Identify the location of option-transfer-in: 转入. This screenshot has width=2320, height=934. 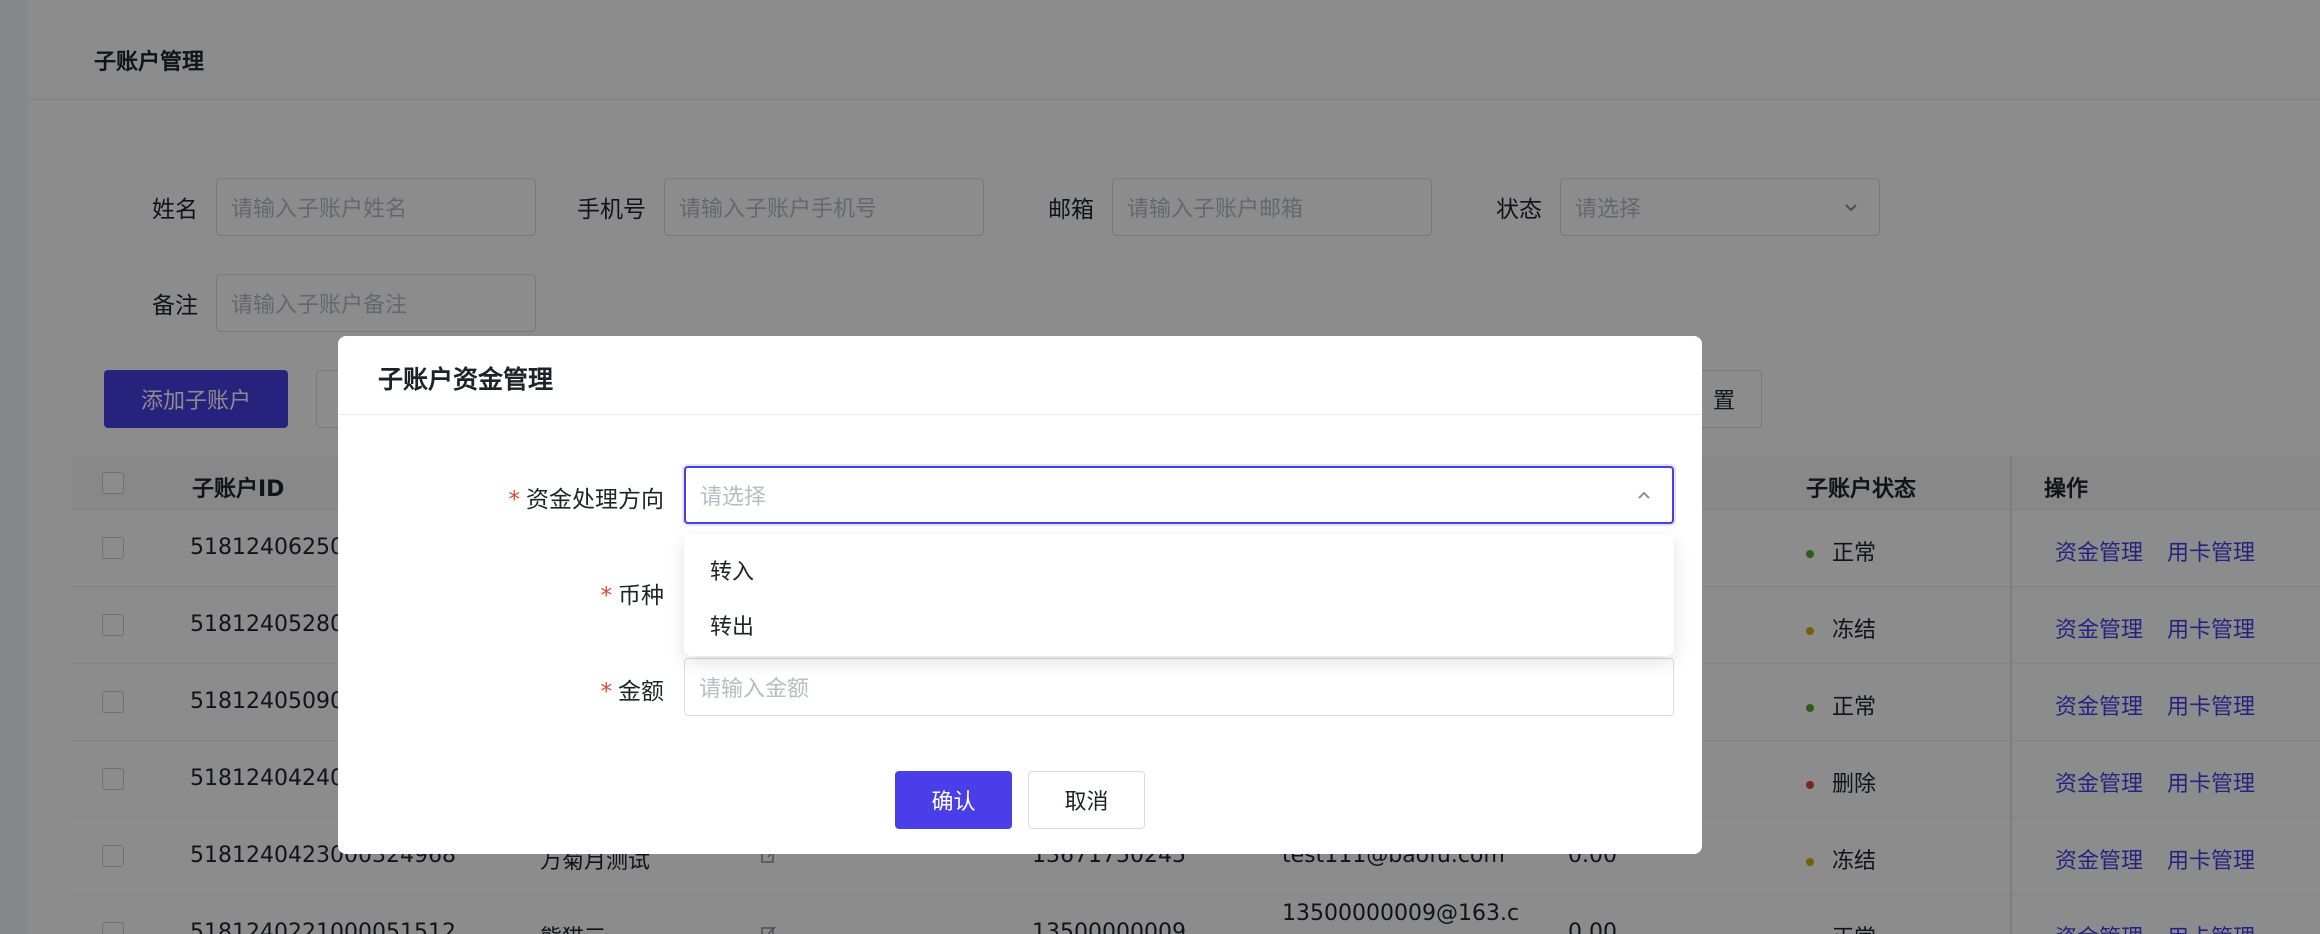
(732, 570).